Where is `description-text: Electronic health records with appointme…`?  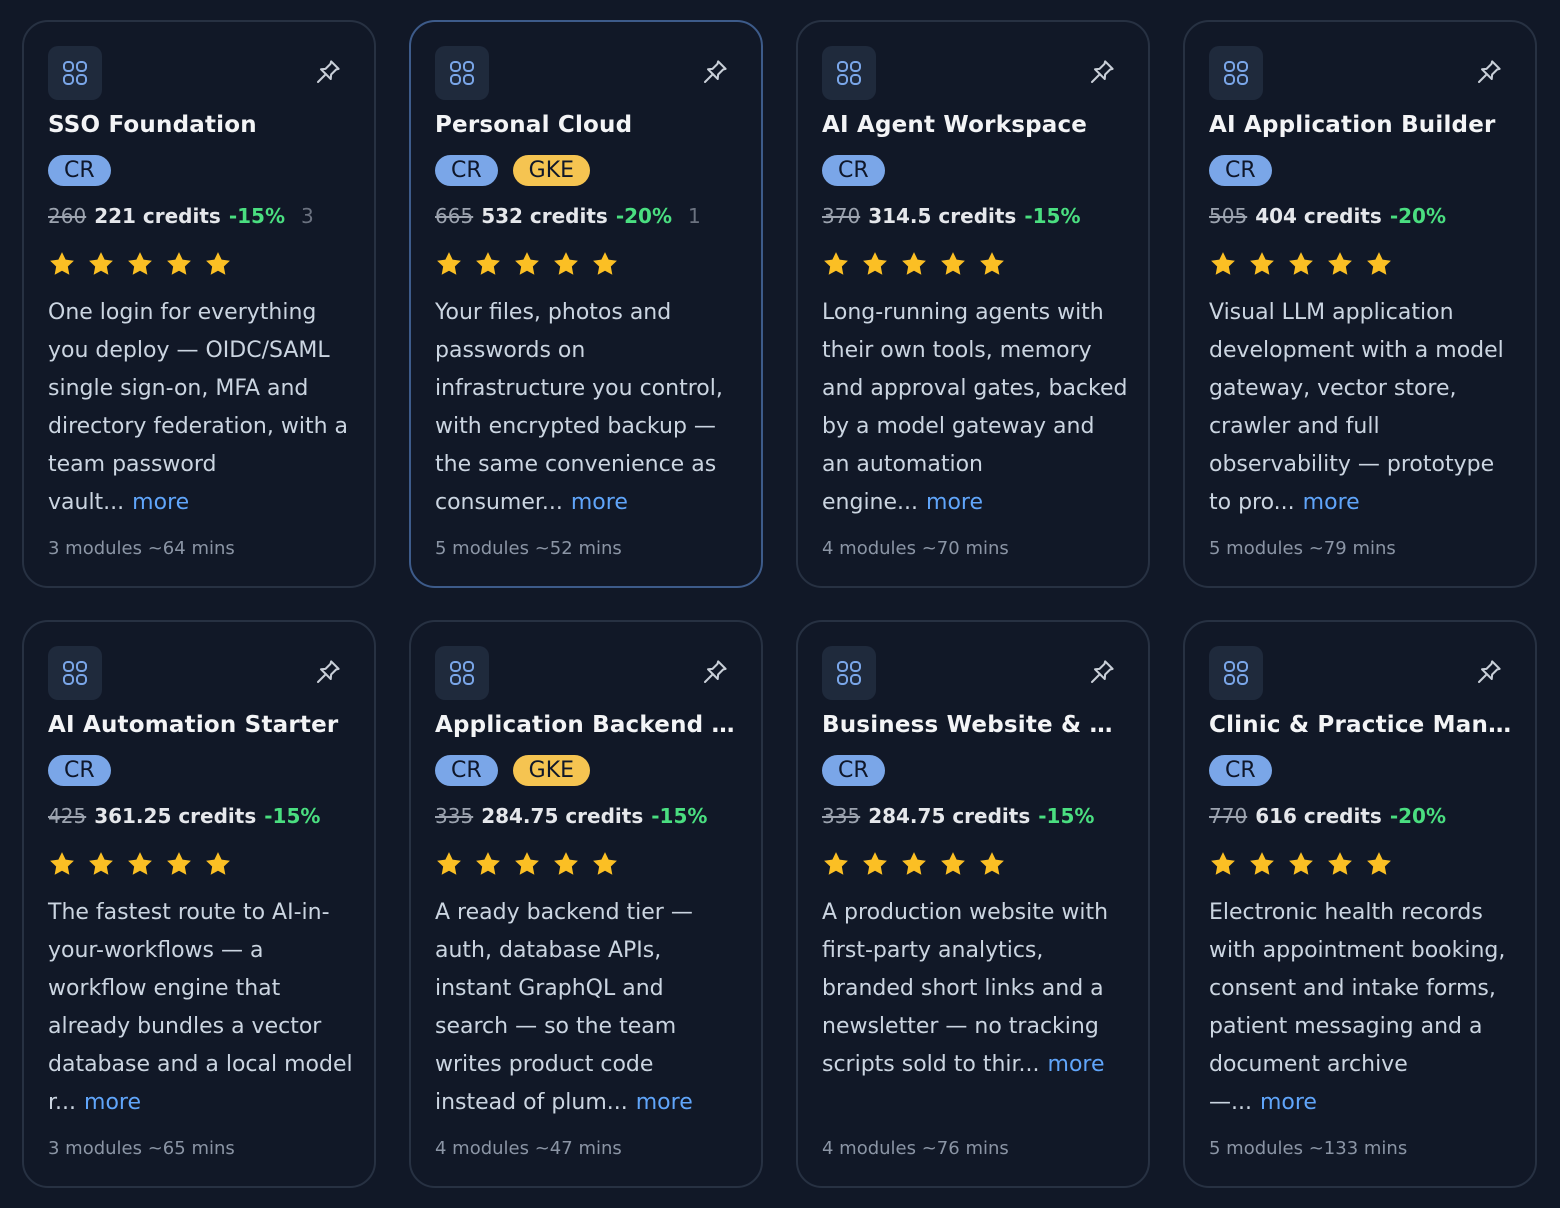 description-text: Electronic health records with appointme… is located at coordinates (1357, 1007).